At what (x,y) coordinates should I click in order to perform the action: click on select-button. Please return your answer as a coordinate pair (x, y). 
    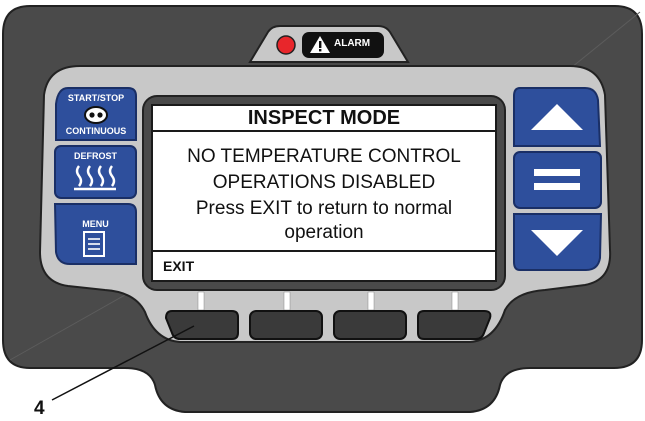
    Looking at the image, I should click on (557, 180).